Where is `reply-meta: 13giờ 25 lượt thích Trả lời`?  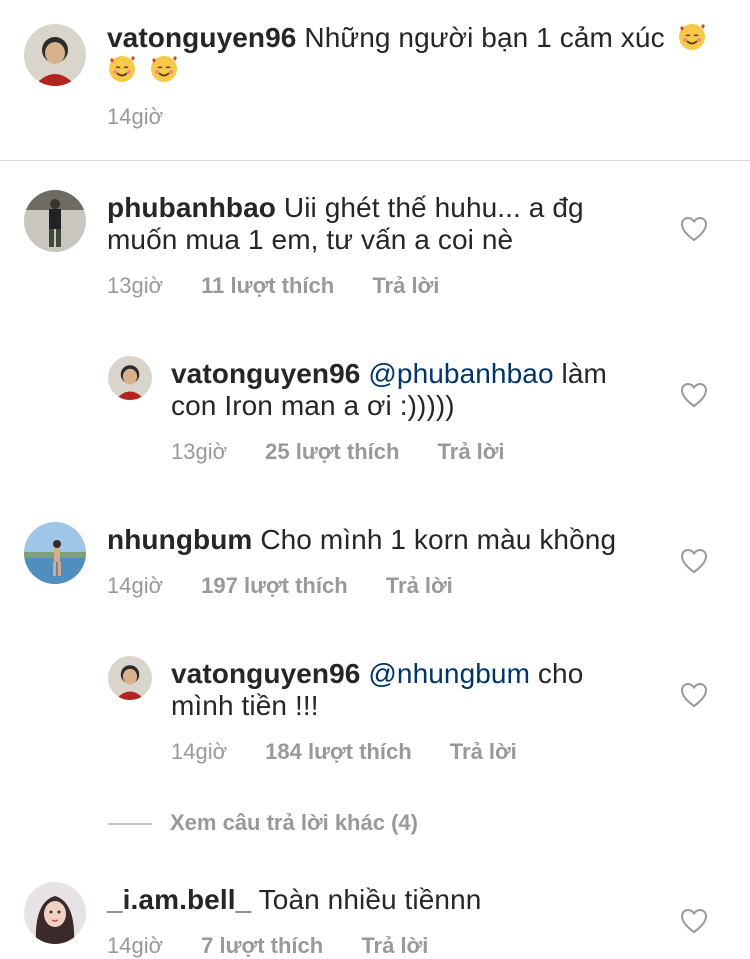 reply-meta: 13giờ 25 lượt thích Trả lời is located at coordinates (338, 452).